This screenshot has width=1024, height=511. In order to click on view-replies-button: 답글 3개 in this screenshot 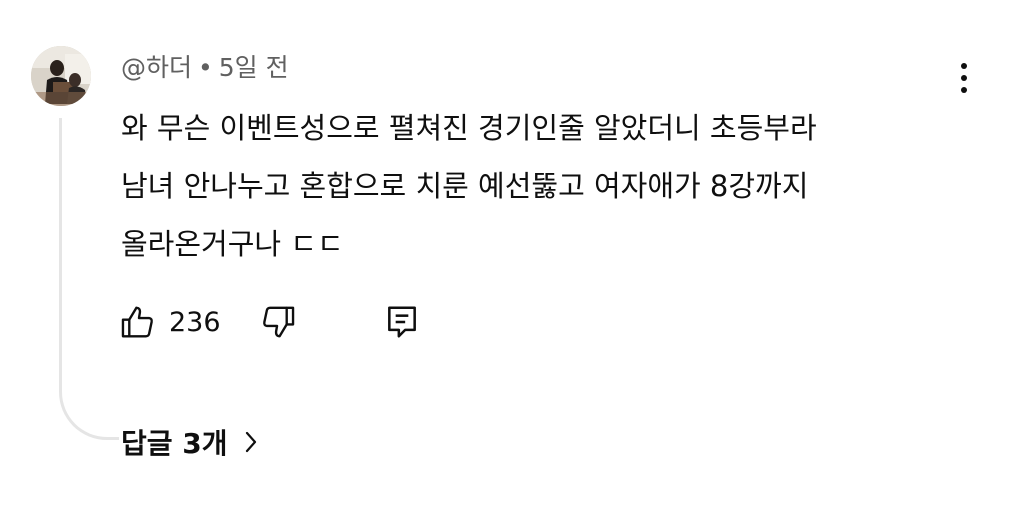, I will do `click(189, 442)`.